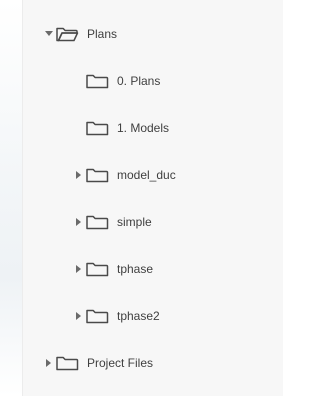 The image size is (320, 396). I want to click on tree-item-label: Project Files, so click(120, 363).